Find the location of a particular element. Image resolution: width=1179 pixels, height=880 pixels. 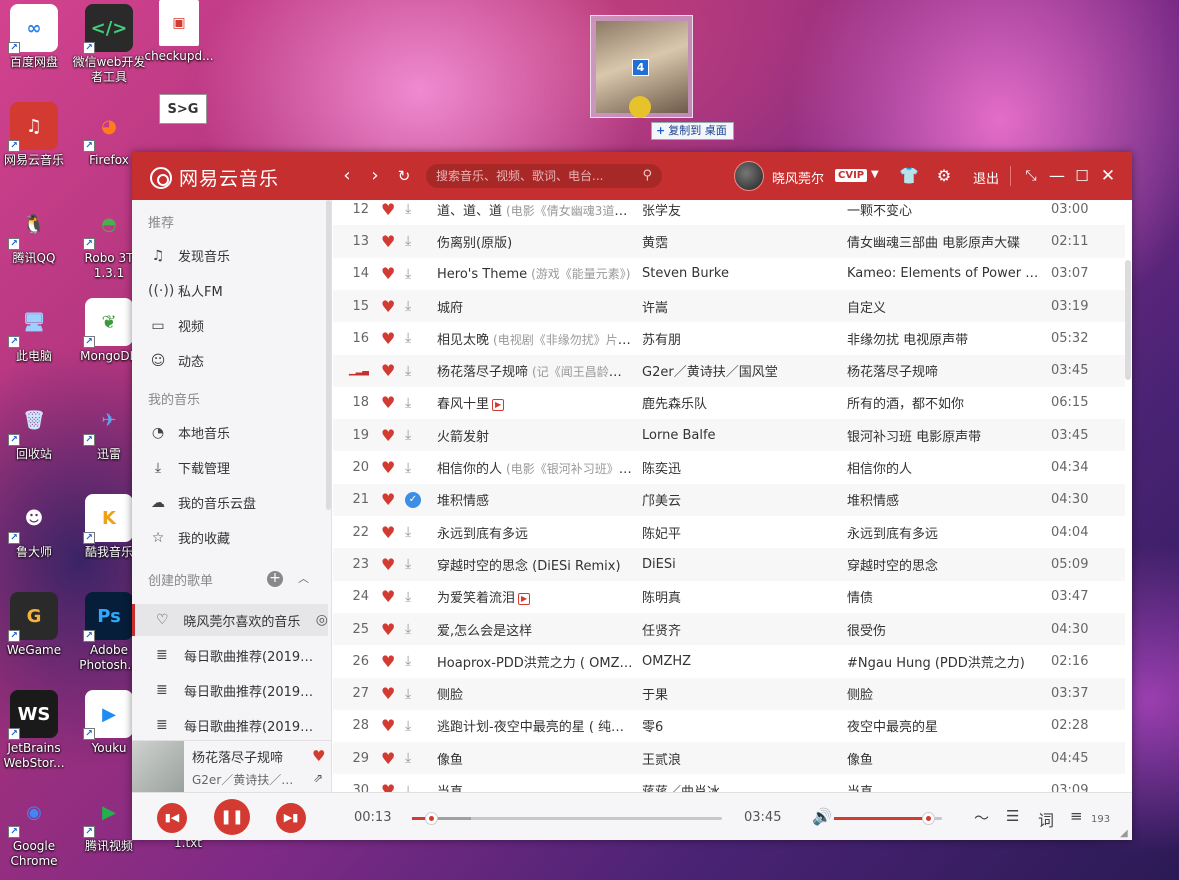

table-row: 19 ♥ ⤓ 火箭发射 Lorne Balfe 银河补习班 电影原声带 03:45 is located at coordinates (729, 435).